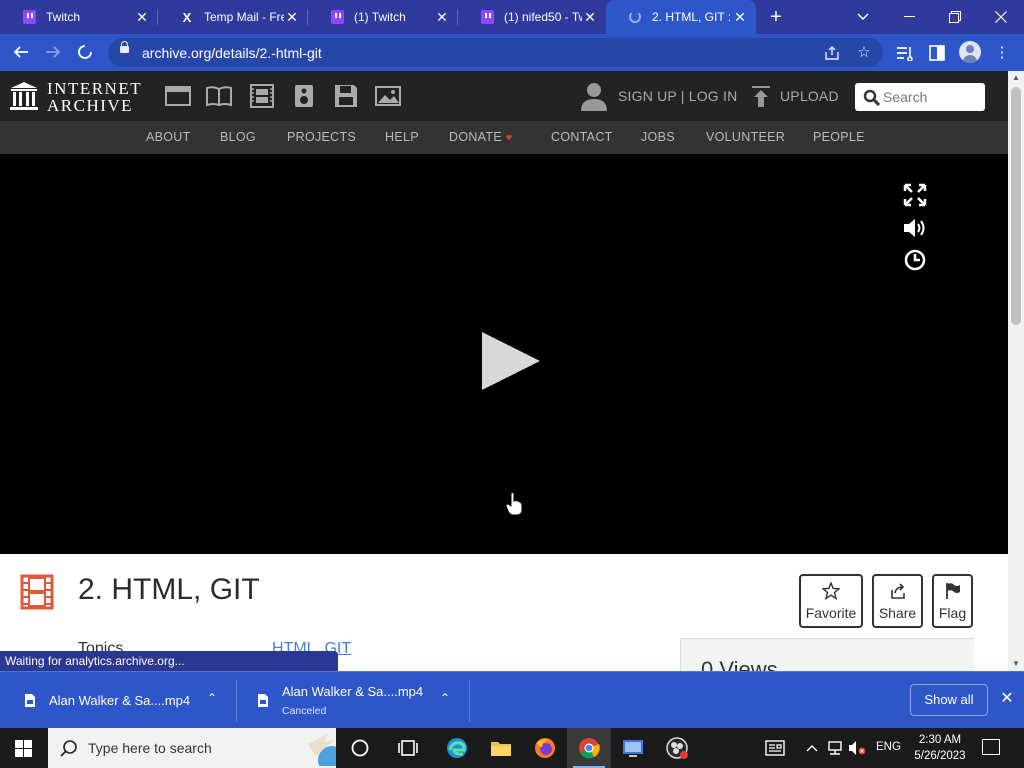 Image resolution: width=1024 pixels, height=768 pixels. What do you see at coordinates (408, 748) in the screenshot?
I see `task-view-icon` at bounding box center [408, 748].